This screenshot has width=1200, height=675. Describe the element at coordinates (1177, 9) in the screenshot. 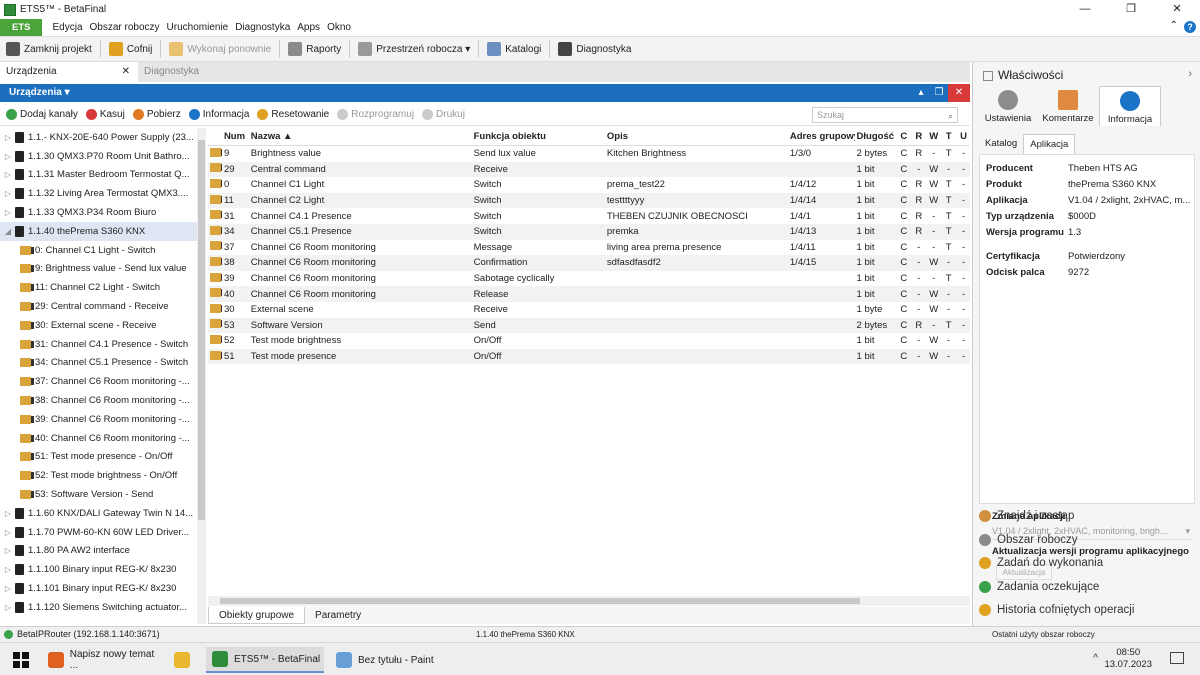

I see `close-window-button: ✕` at that location.